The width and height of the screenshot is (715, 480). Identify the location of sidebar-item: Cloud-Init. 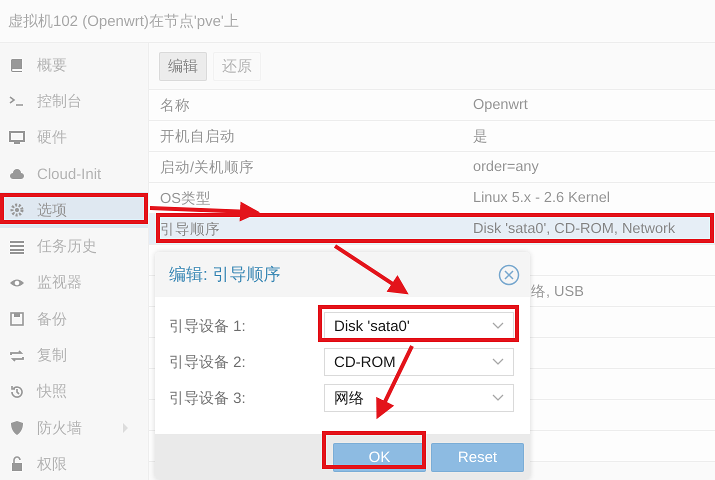
(74, 174).